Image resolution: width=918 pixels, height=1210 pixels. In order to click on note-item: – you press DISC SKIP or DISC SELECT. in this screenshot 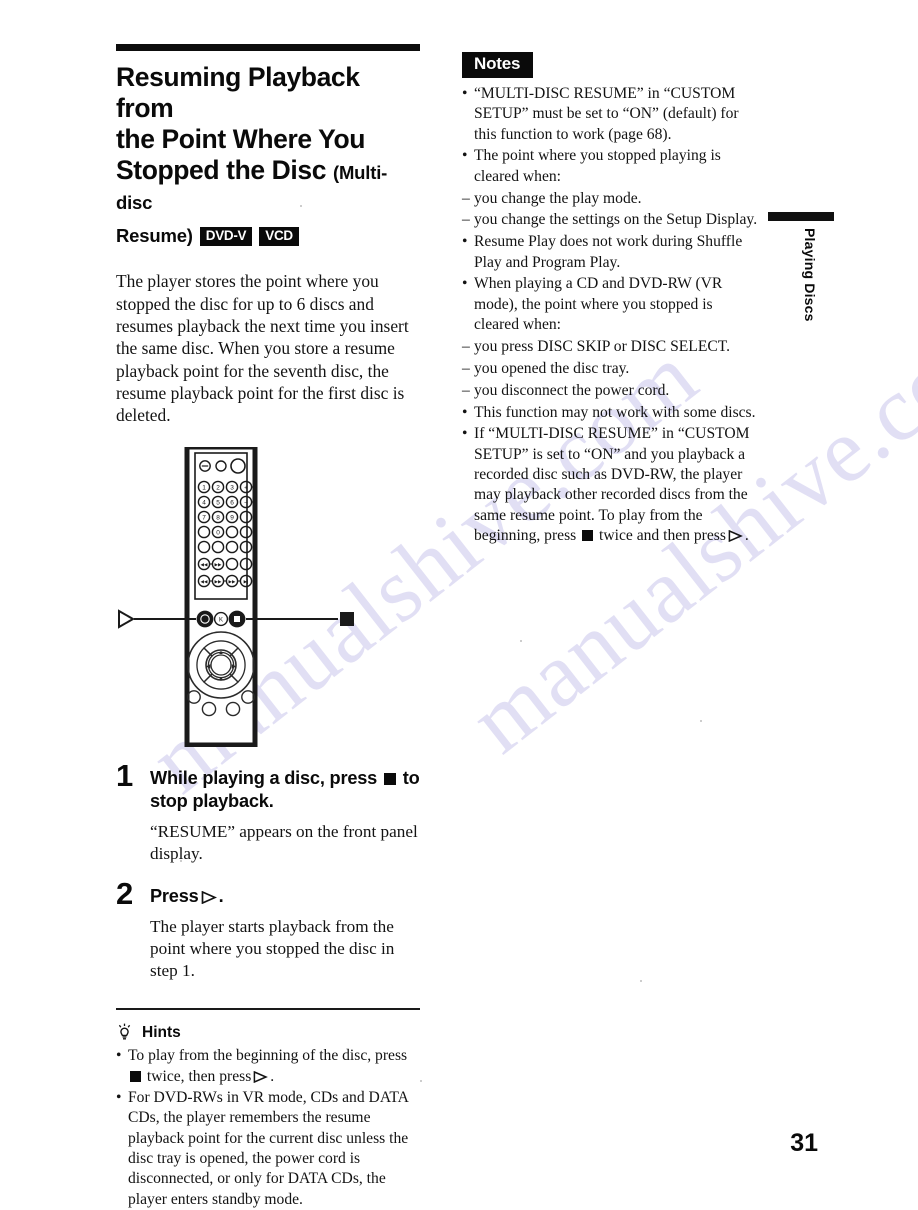, I will do `click(610, 347)`.